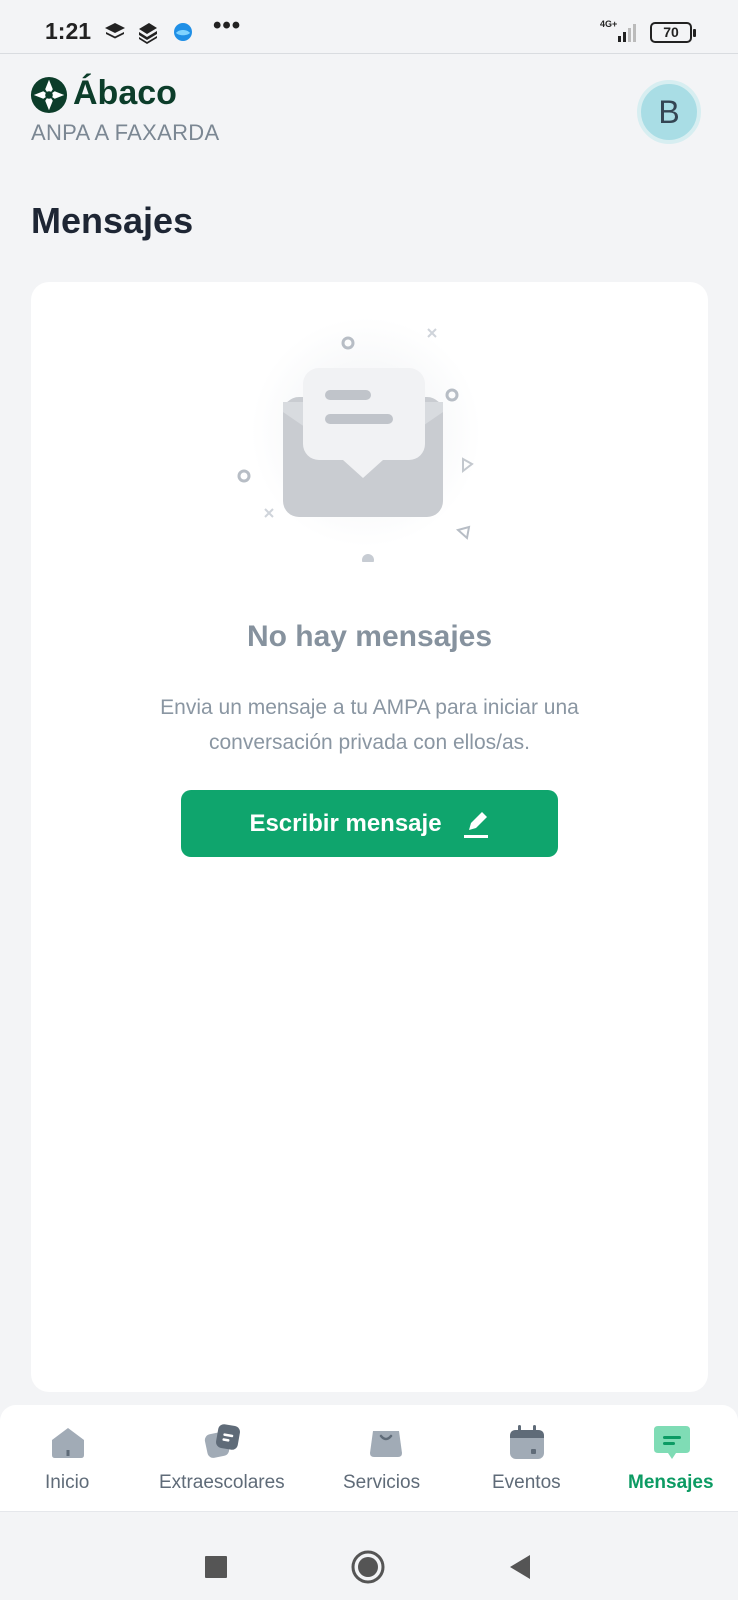 Image resolution: width=738 pixels, height=1600 pixels. I want to click on recent-apps-icon, so click(216, 1567).